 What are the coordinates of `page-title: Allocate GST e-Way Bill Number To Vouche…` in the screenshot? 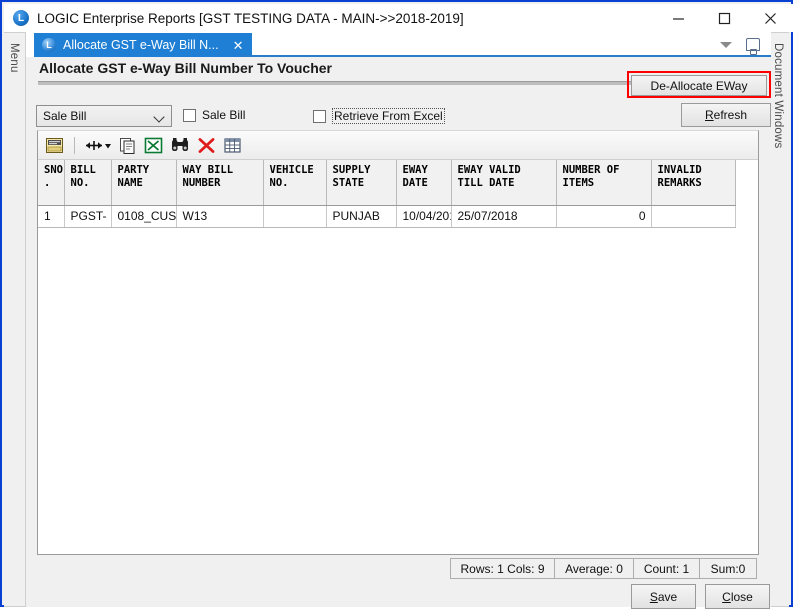 It's located at (186, 68).